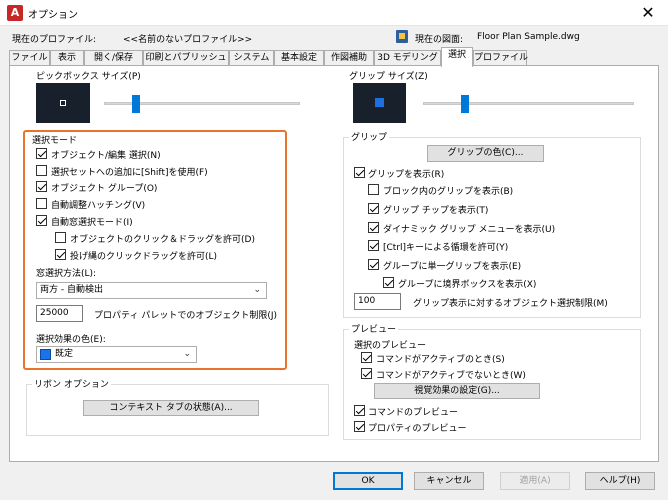 The height and width of the screenshot is (500, 668). I want to click on grip-size-preview, so click(379, 103).